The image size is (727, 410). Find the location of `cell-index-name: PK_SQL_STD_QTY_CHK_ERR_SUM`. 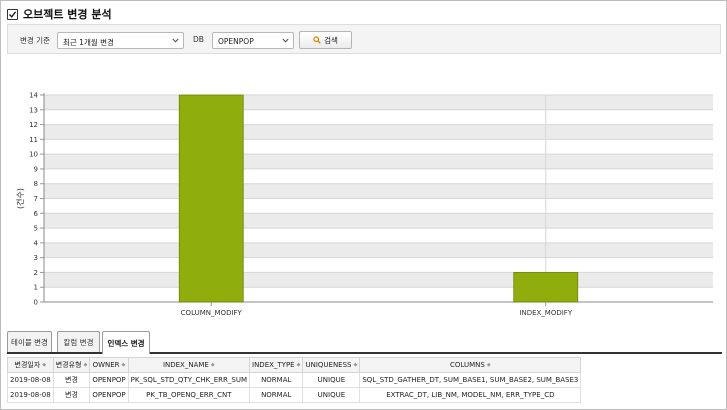

cell-index-name: PK_SQL_STD_QTY_CHK_ERR_SUM is located at coordinates (189, 380).